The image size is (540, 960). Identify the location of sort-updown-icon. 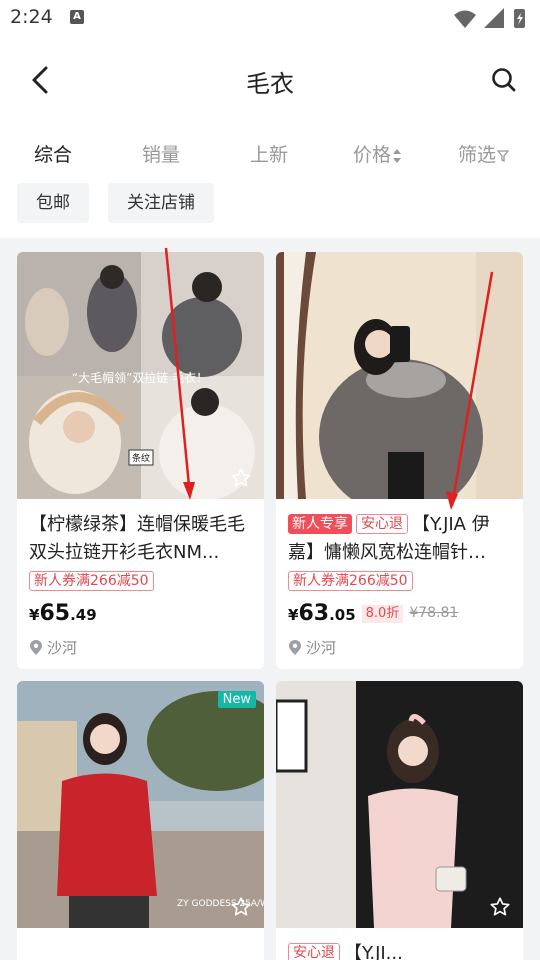
(397, 155).